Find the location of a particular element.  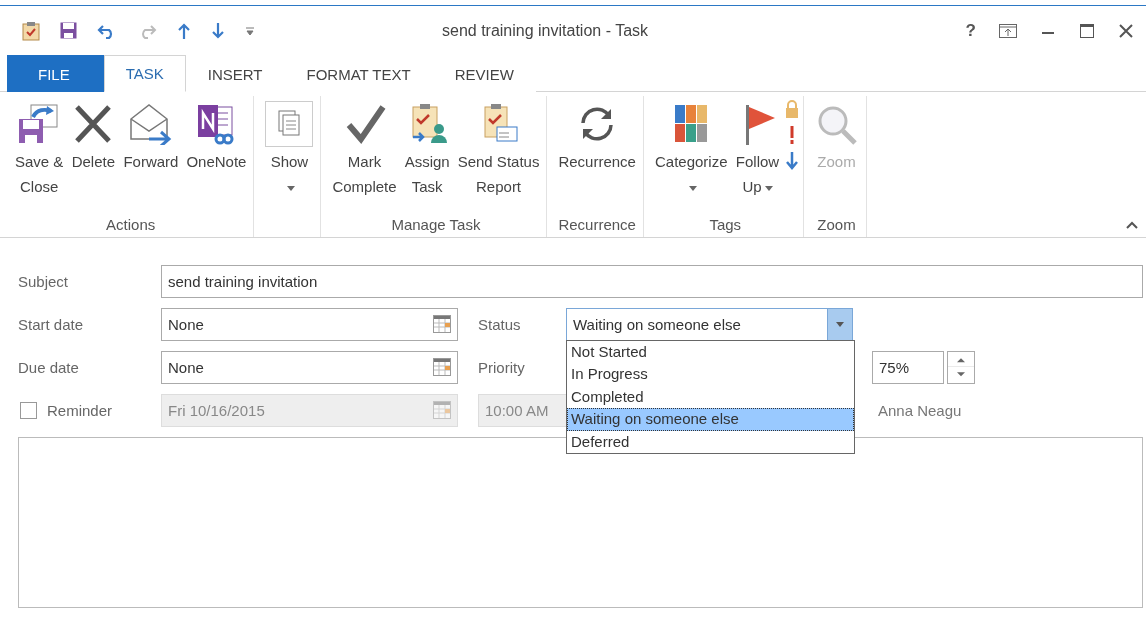

group-label: Zoom is located at coordinates (836, 225).